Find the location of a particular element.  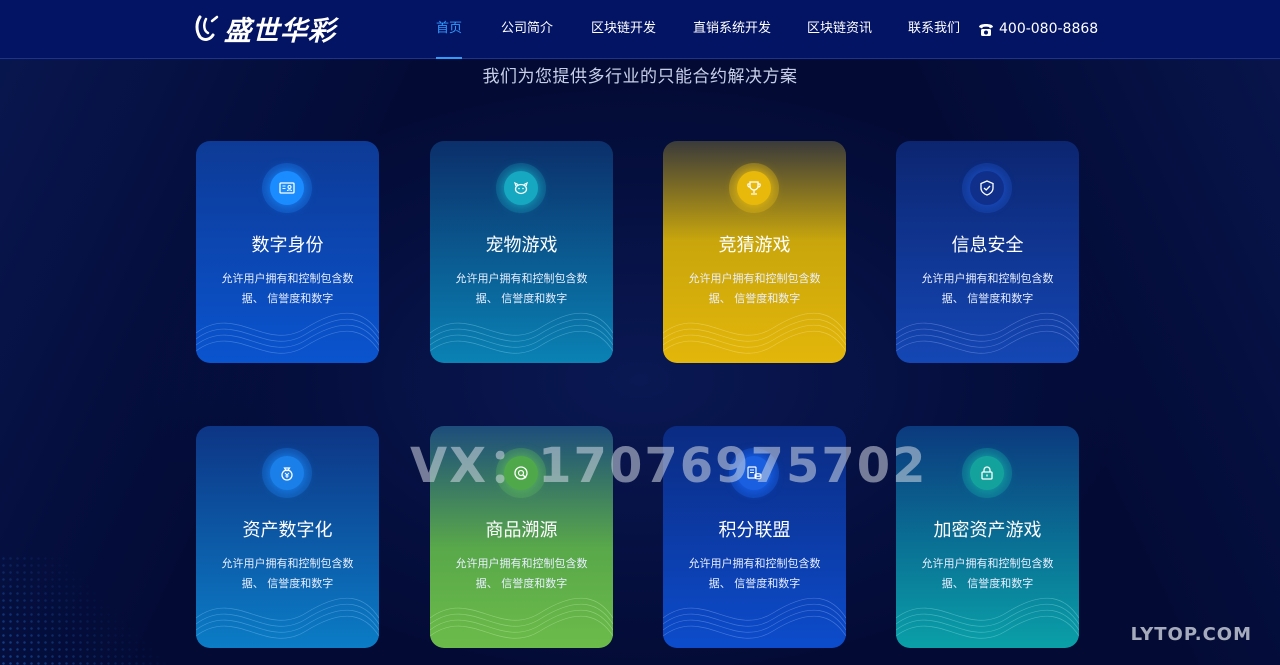

card-digital-identity: 数字身份 允许用户拥有和控制包含数据、 信誉度和数字 is located at coordinates (287, 252).